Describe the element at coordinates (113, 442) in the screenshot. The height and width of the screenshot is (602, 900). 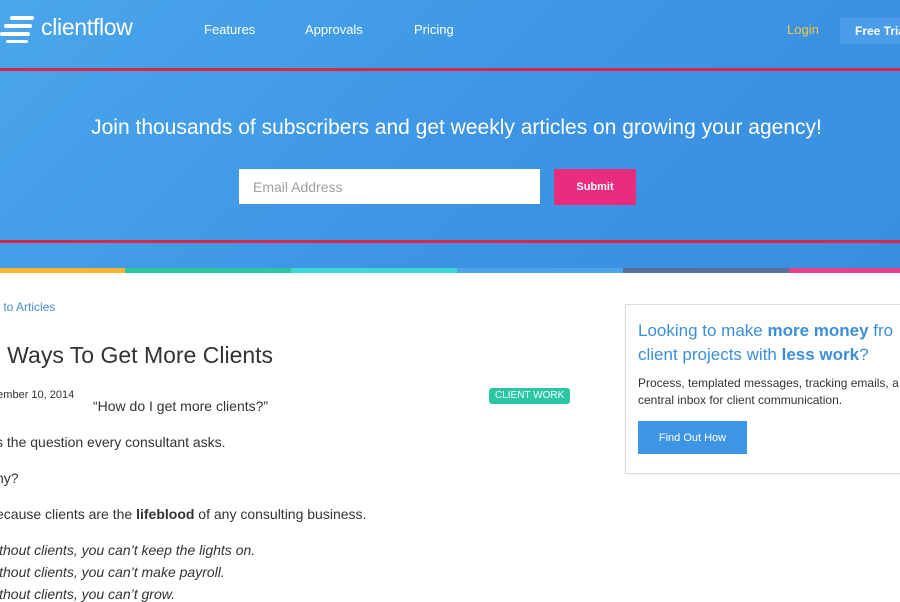
I see `article-paragraph: s the question every consultant asks.` at that location.